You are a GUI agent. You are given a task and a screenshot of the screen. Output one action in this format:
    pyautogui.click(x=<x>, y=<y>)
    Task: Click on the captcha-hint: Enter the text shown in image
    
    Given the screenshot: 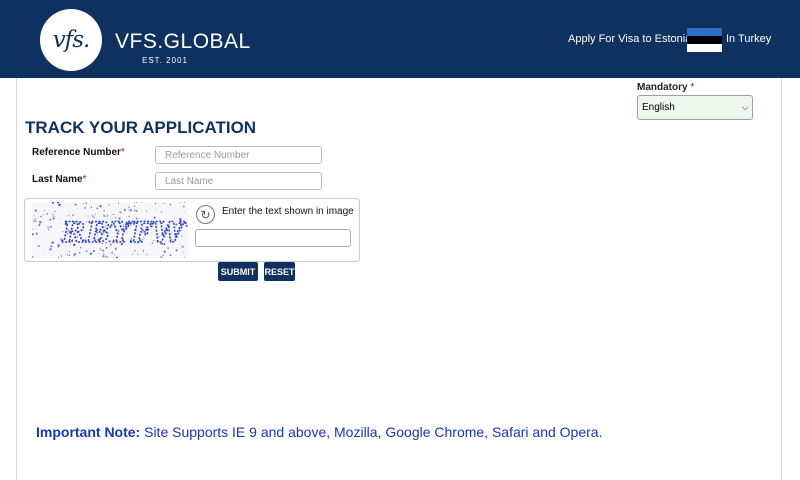 What is the action you would take?
    pyautogui.click(x=288, y=211)
    